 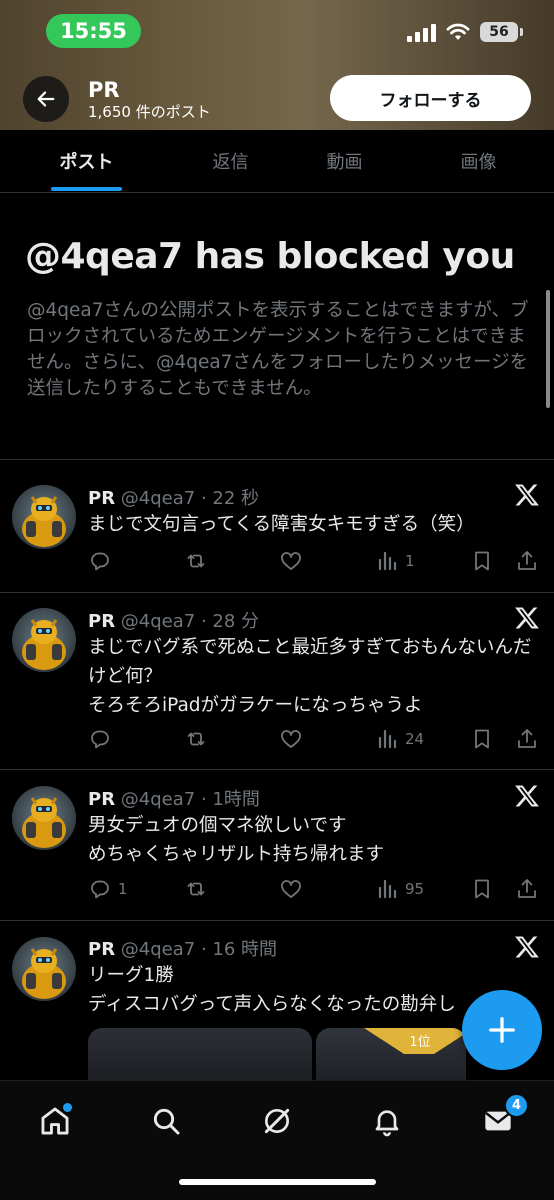 I want to click on grok-icon, so click(x=277, y=1121).